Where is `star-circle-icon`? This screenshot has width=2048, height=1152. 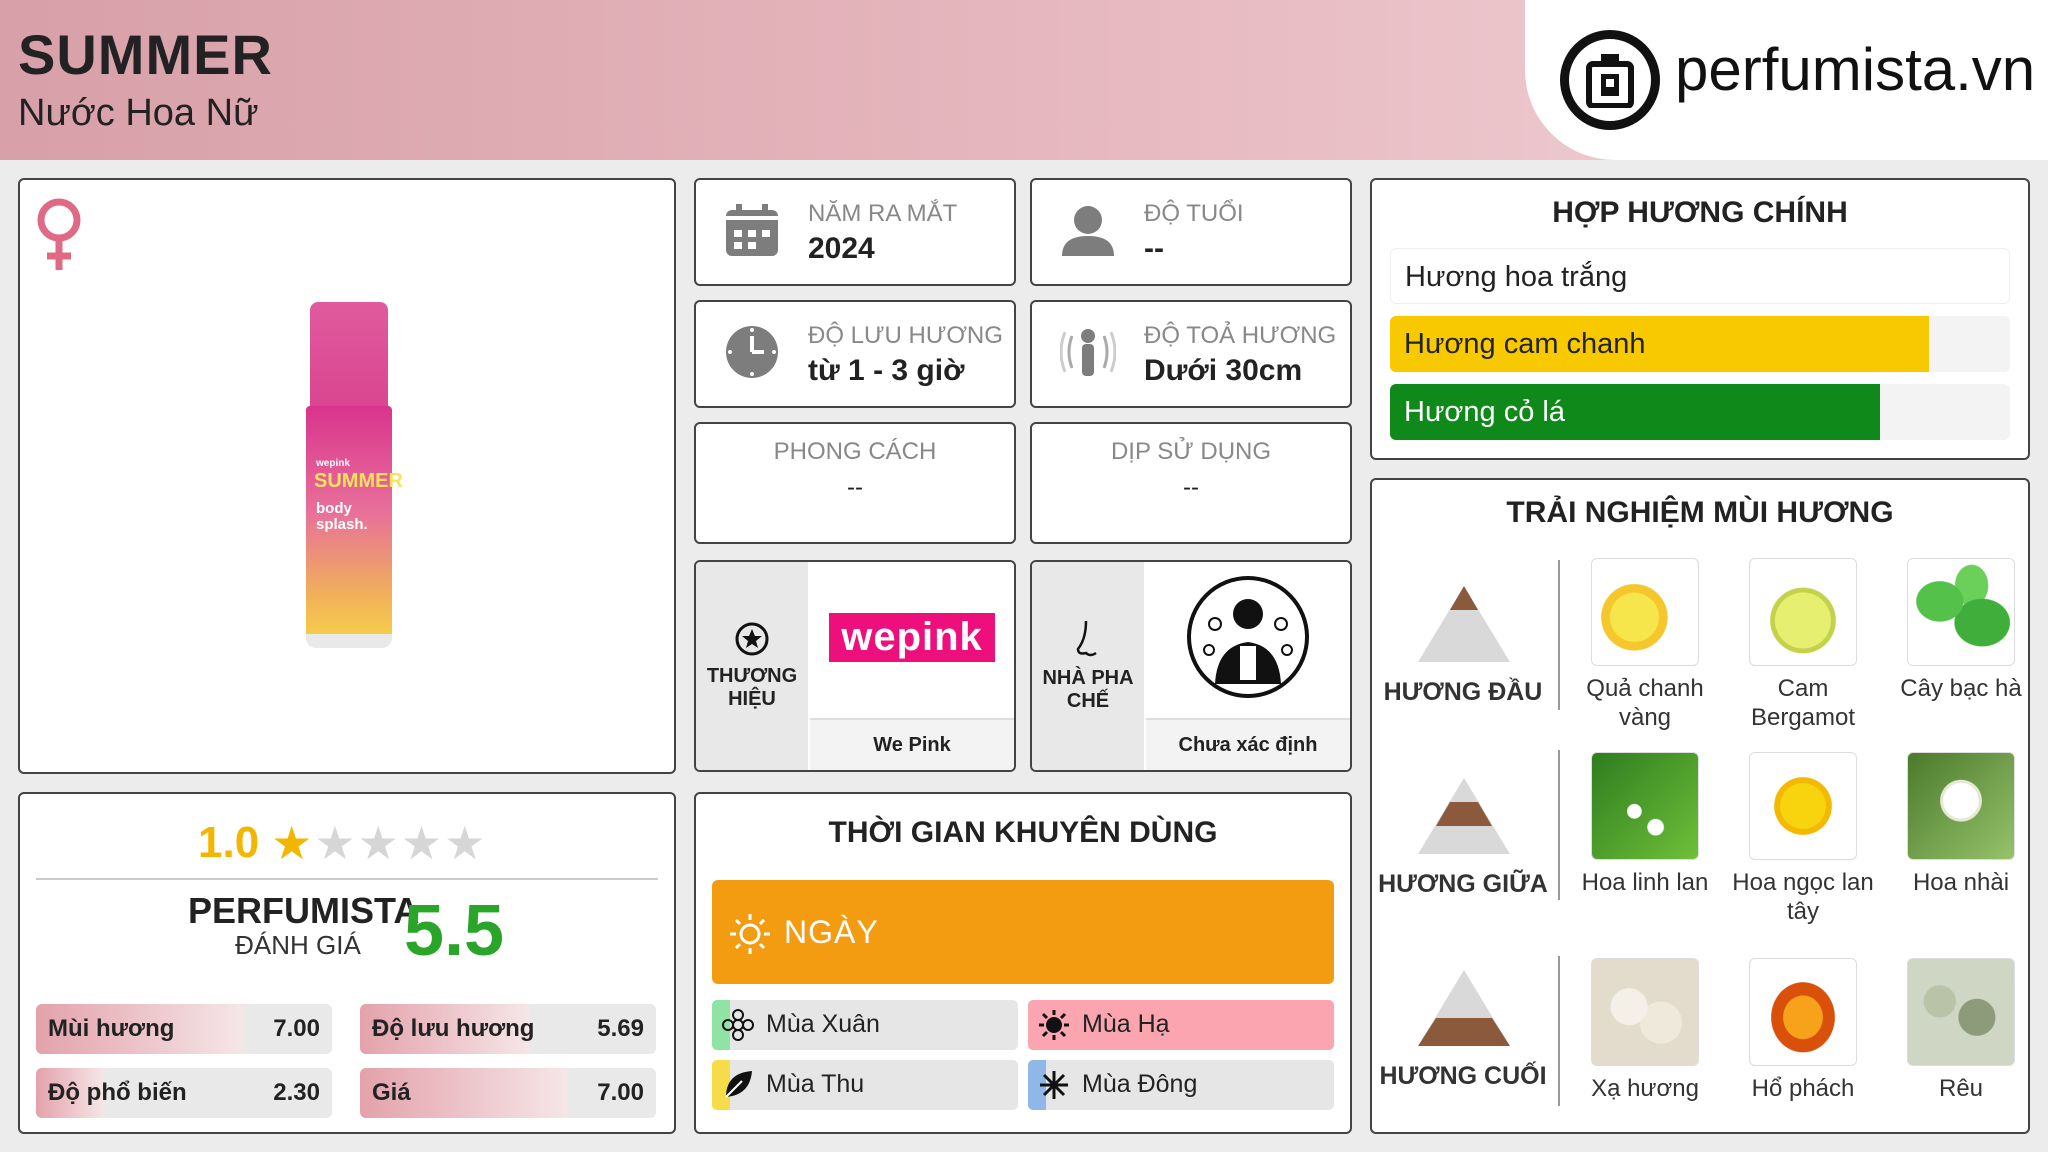 star-circle-icon is located at coordinates (752, 639).